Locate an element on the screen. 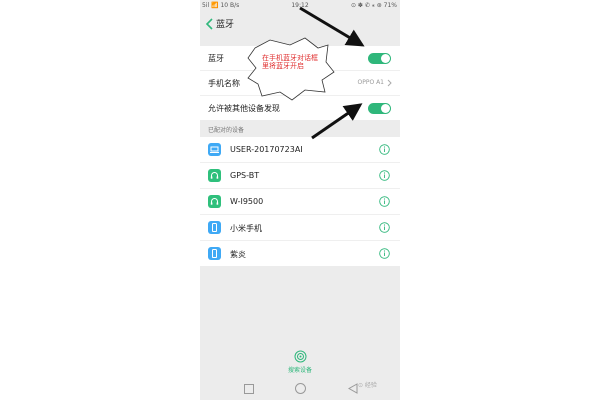 The height and width of the screenshot is (400, 600). paired-section-label: 已配对的设备 is located at coordinates (300, 128).